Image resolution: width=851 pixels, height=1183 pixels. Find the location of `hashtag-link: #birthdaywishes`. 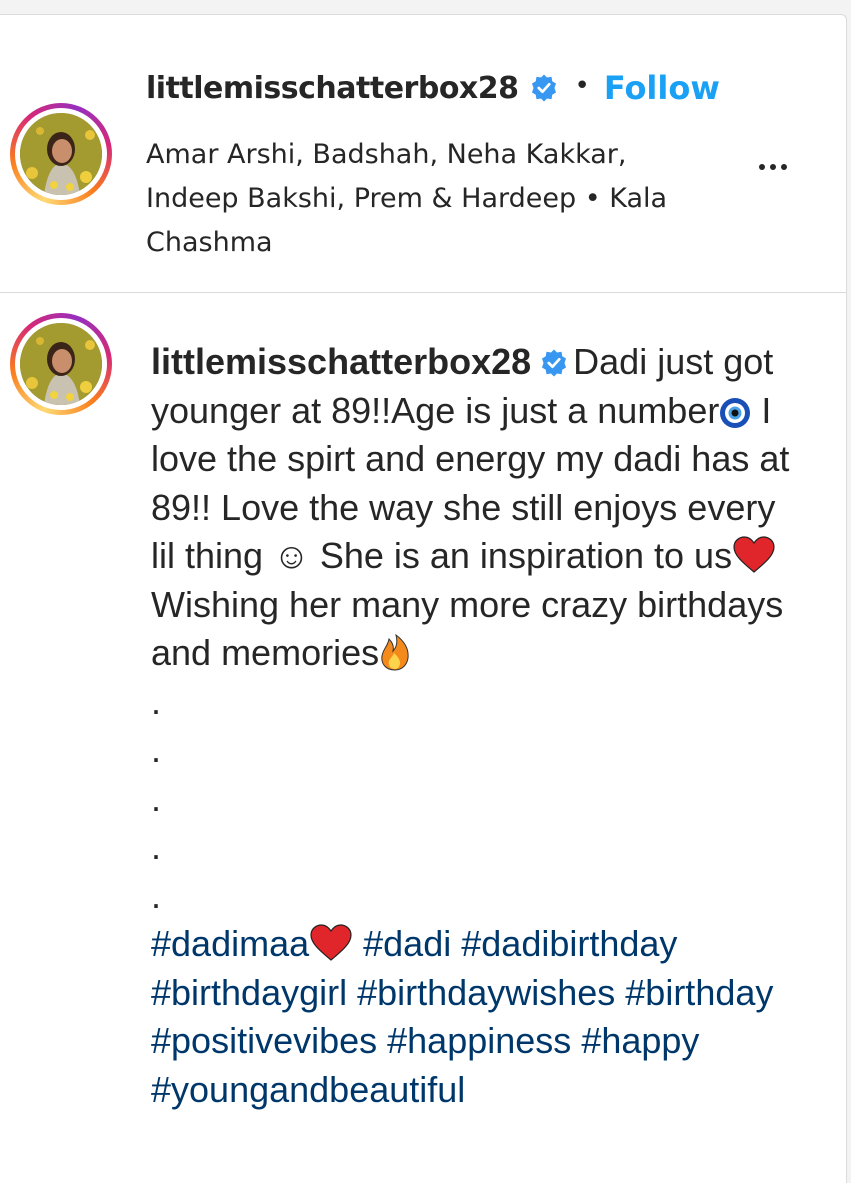

hashtag-link: #birthdaywishes is located at coordinates (486, 992).